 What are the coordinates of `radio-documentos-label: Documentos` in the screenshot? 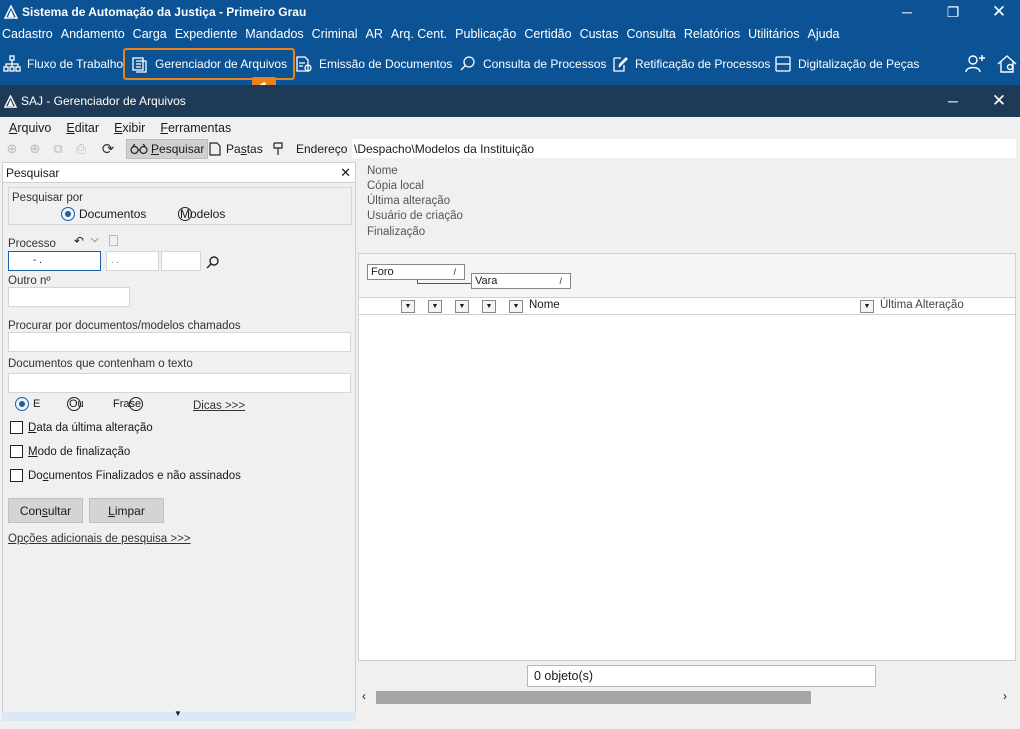 It's located at (113, 214).